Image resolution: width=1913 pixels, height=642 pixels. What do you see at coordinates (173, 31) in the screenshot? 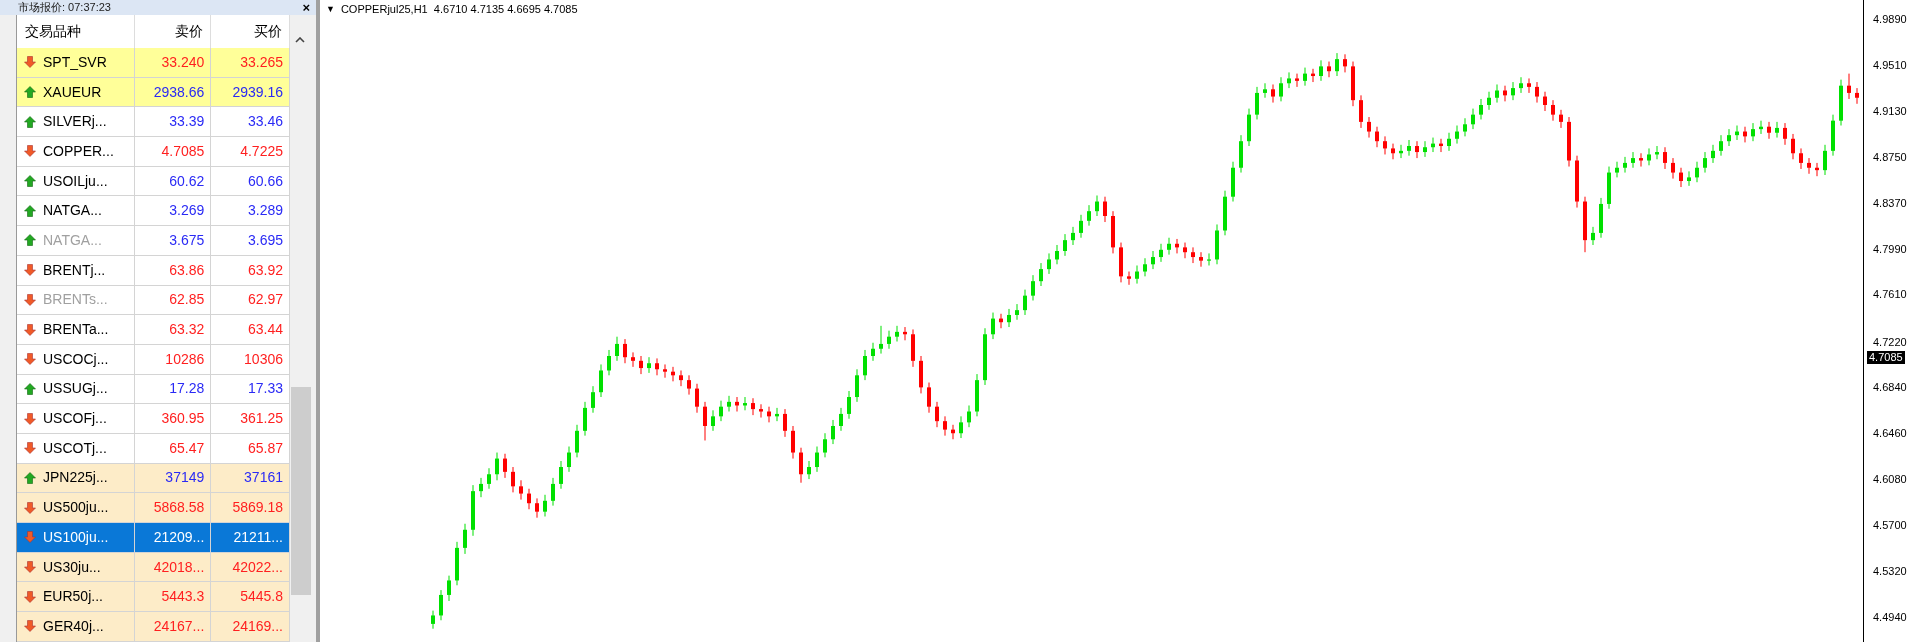
I see `column-header: 卖价` at bounding box center [173, 31].